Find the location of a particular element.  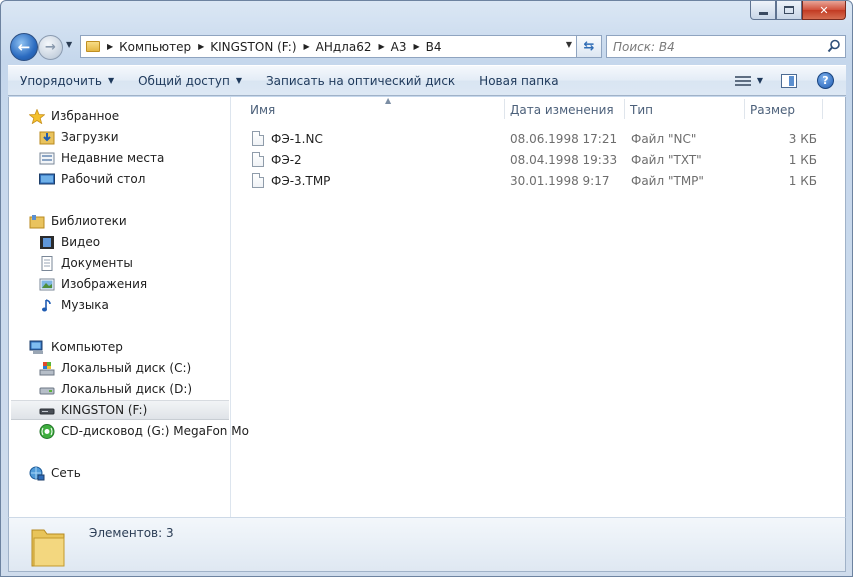

maximize-button is located at coordinates (789, 10).